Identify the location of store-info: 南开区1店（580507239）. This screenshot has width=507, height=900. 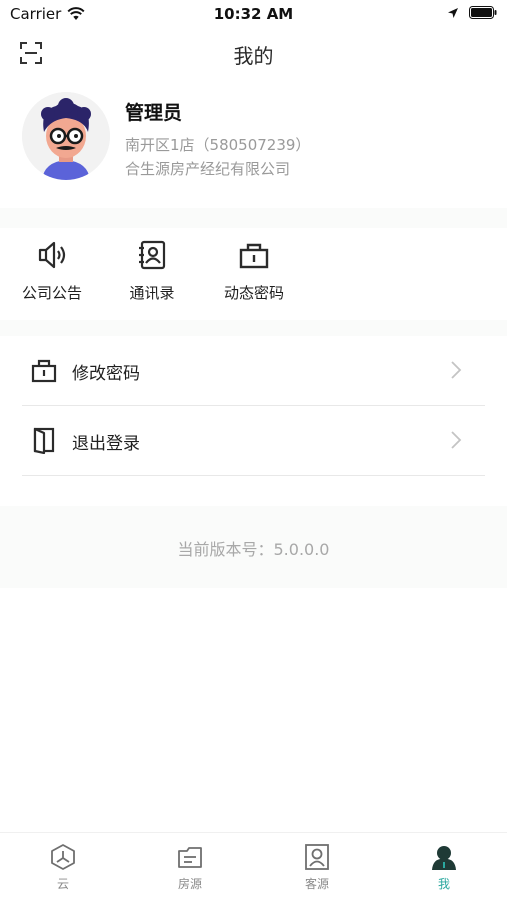
(218, 145).